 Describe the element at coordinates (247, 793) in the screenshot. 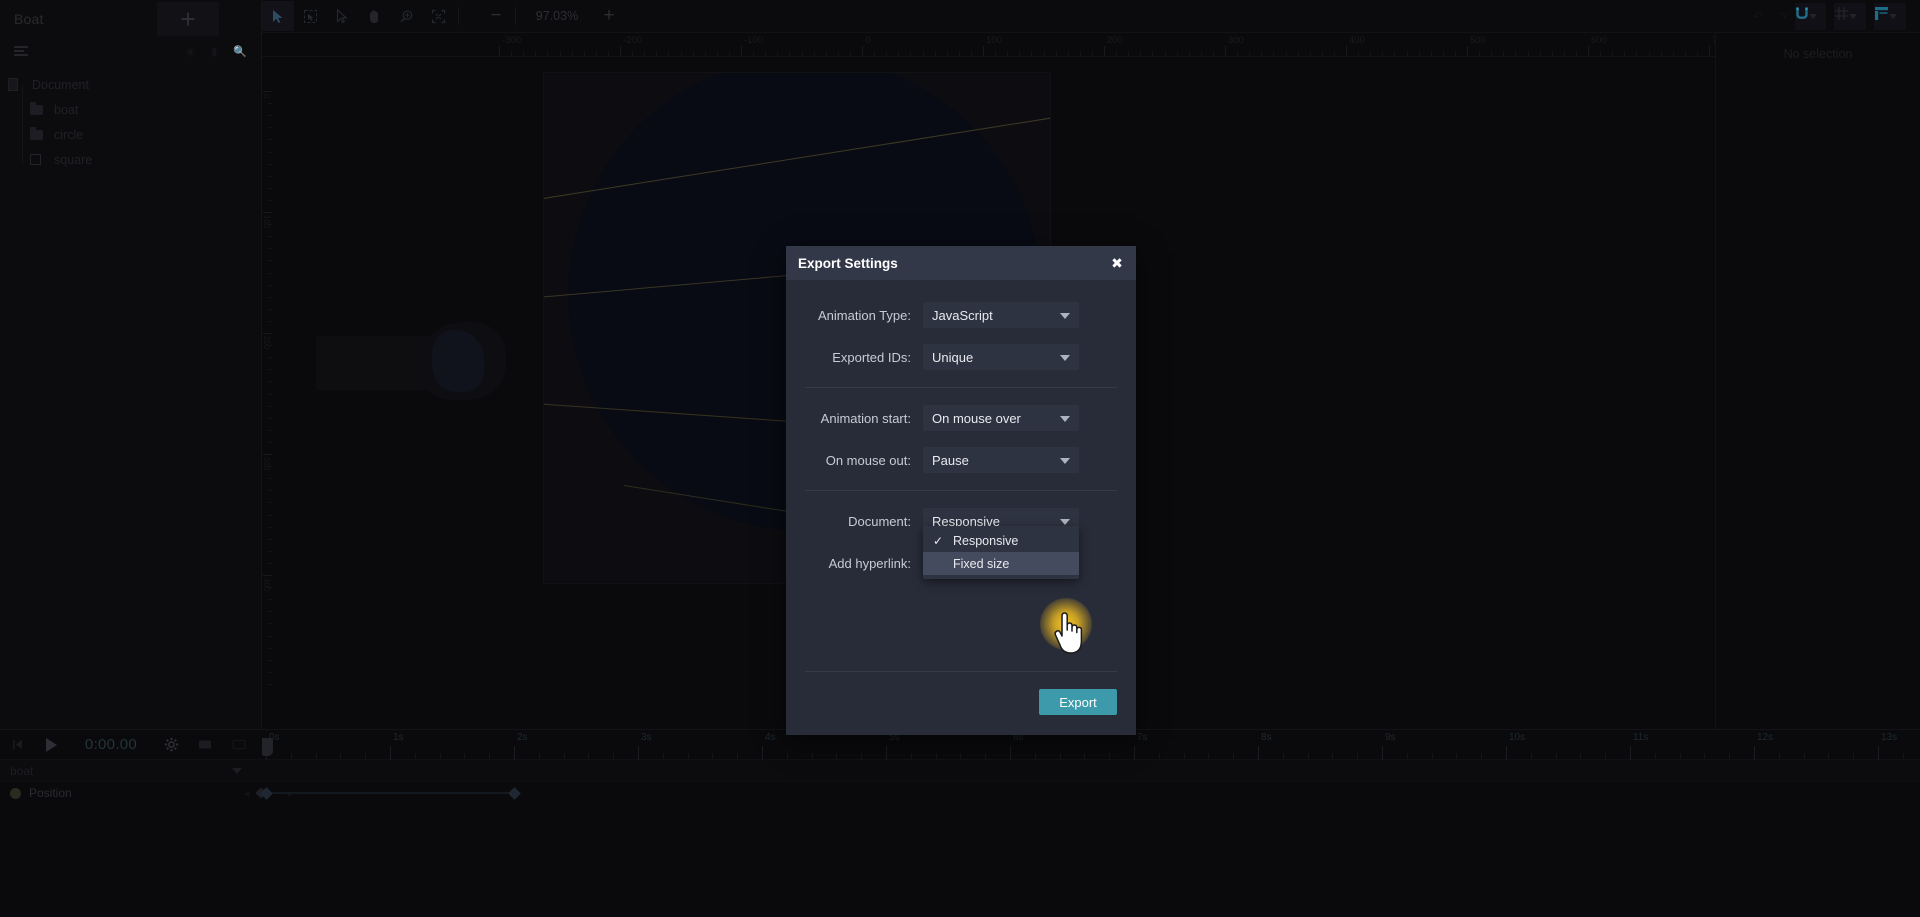

I see `prev-keyframe-icon: ◂` at that location.